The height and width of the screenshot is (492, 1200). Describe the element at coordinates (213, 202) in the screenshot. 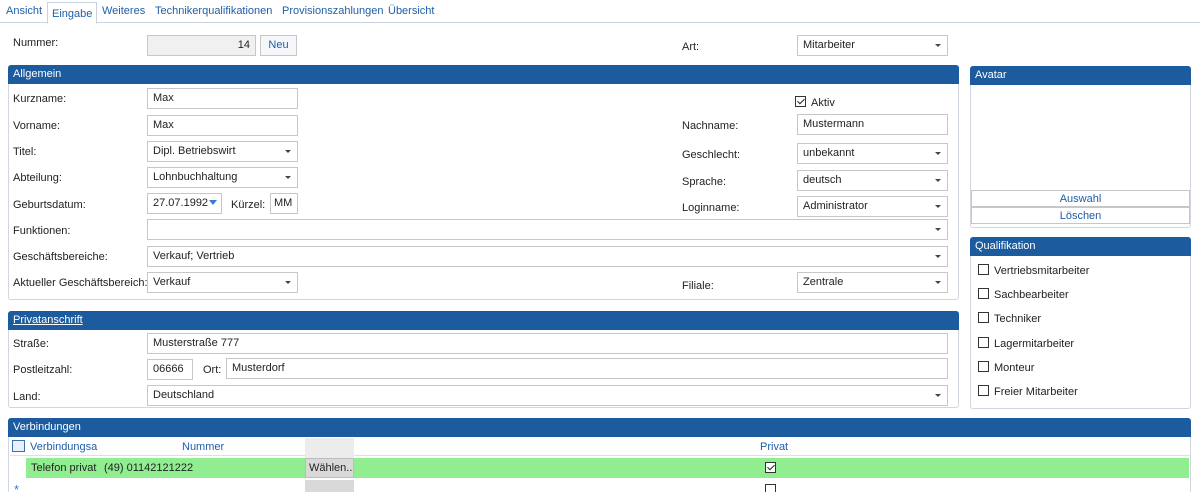

I see `calendar-dropdown-icon` at that location.